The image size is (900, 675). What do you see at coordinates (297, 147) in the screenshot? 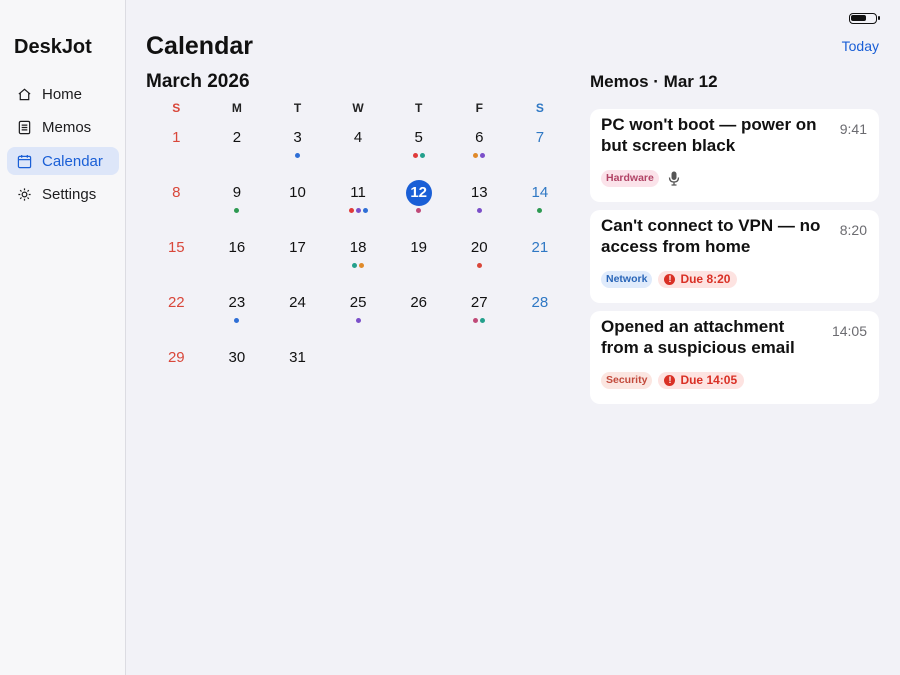
I see `day-cell-3: 3` at bounding box center [297, 147].